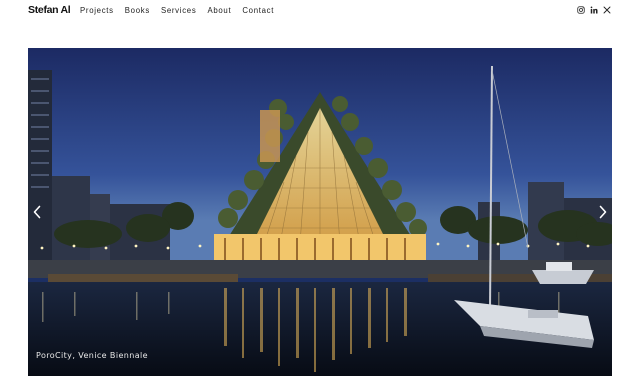 Image resolution: width=640 pixels, height=384 pixels. What do you see at coordinates (258, 10) in the screenshot?
I see `nav-contact: Contact` at bounding box center [258, 10].